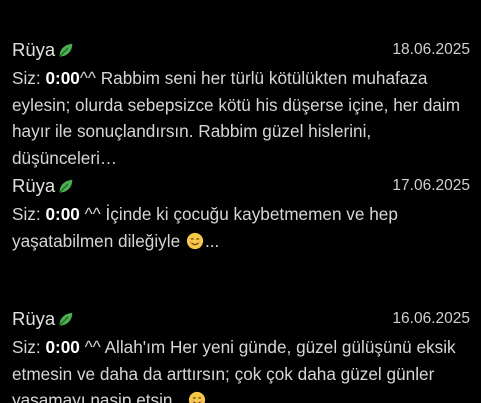 This screenshot has width=481, height=403. Describe the element at coordinates (241, 319) in the screenshot. I see `message-header: Rüya 16.06.2025` at that location.